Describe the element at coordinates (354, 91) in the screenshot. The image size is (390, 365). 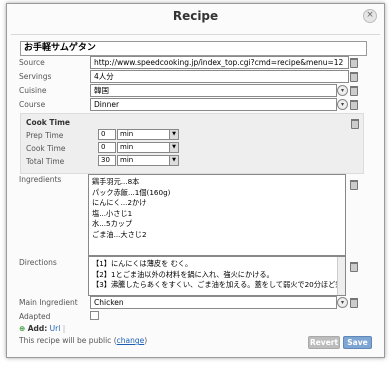
I see `cuisine-trash-icon` at that location.